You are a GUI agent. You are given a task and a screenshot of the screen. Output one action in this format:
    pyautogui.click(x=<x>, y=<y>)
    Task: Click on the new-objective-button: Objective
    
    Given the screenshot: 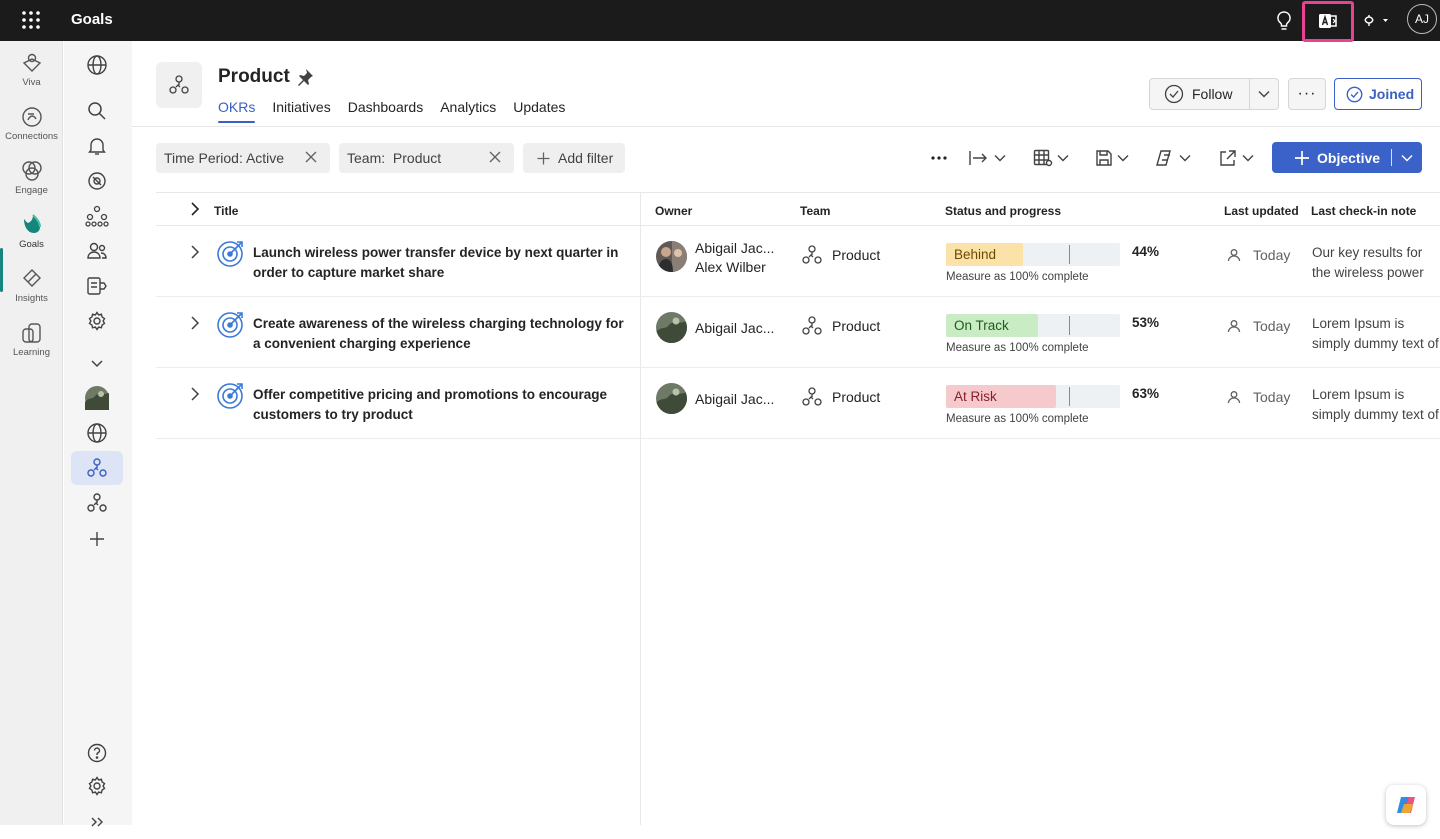 What is the action you would take?
    pyautogui.click(x=1347, y=157)
    